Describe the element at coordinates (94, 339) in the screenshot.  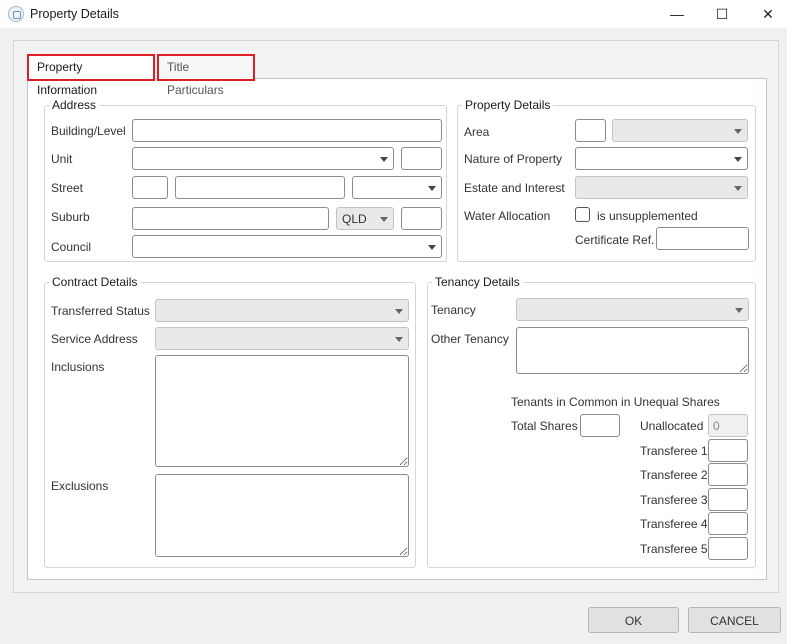
I see `service-label: Service Address` at that location.